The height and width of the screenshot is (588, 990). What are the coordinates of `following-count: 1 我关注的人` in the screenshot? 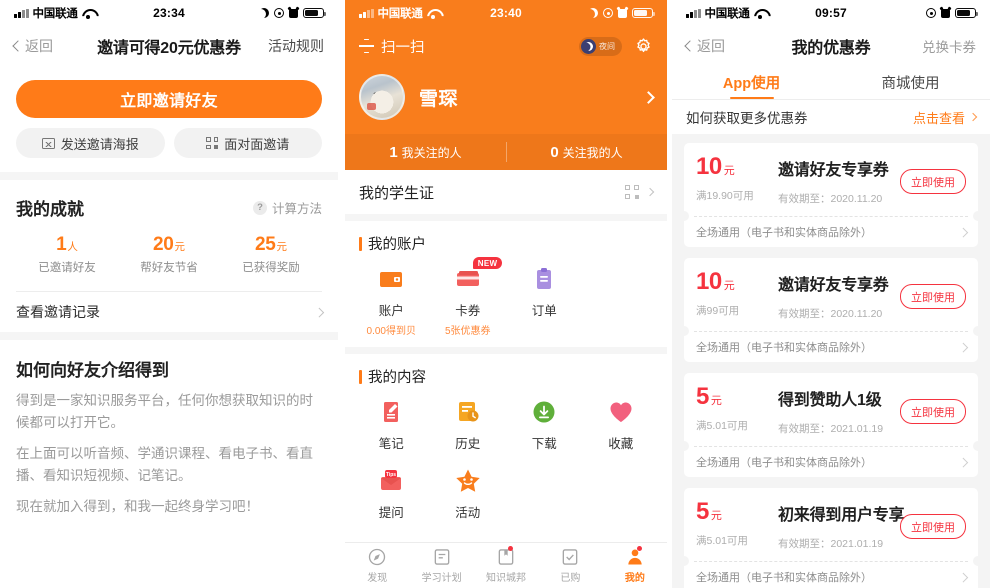 It's located at (425, 152).